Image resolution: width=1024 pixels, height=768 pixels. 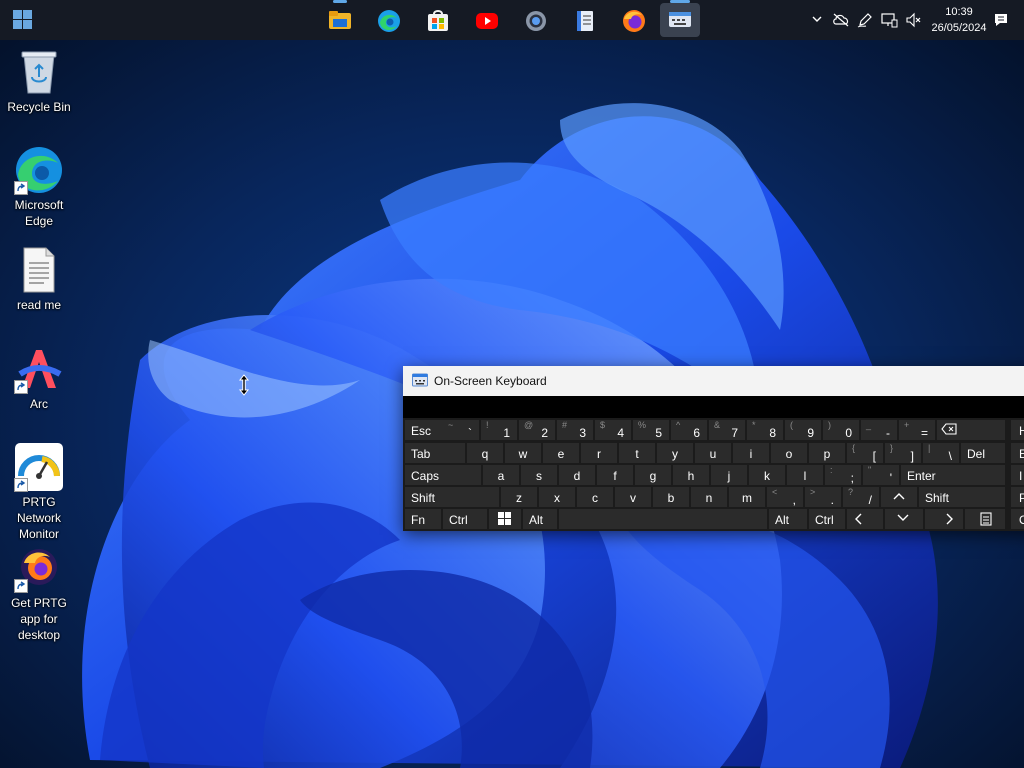 What do you see at coordinates (420, 380) in the screenshot?
I see `keyboard-icon` at bounding box center [420, 380].